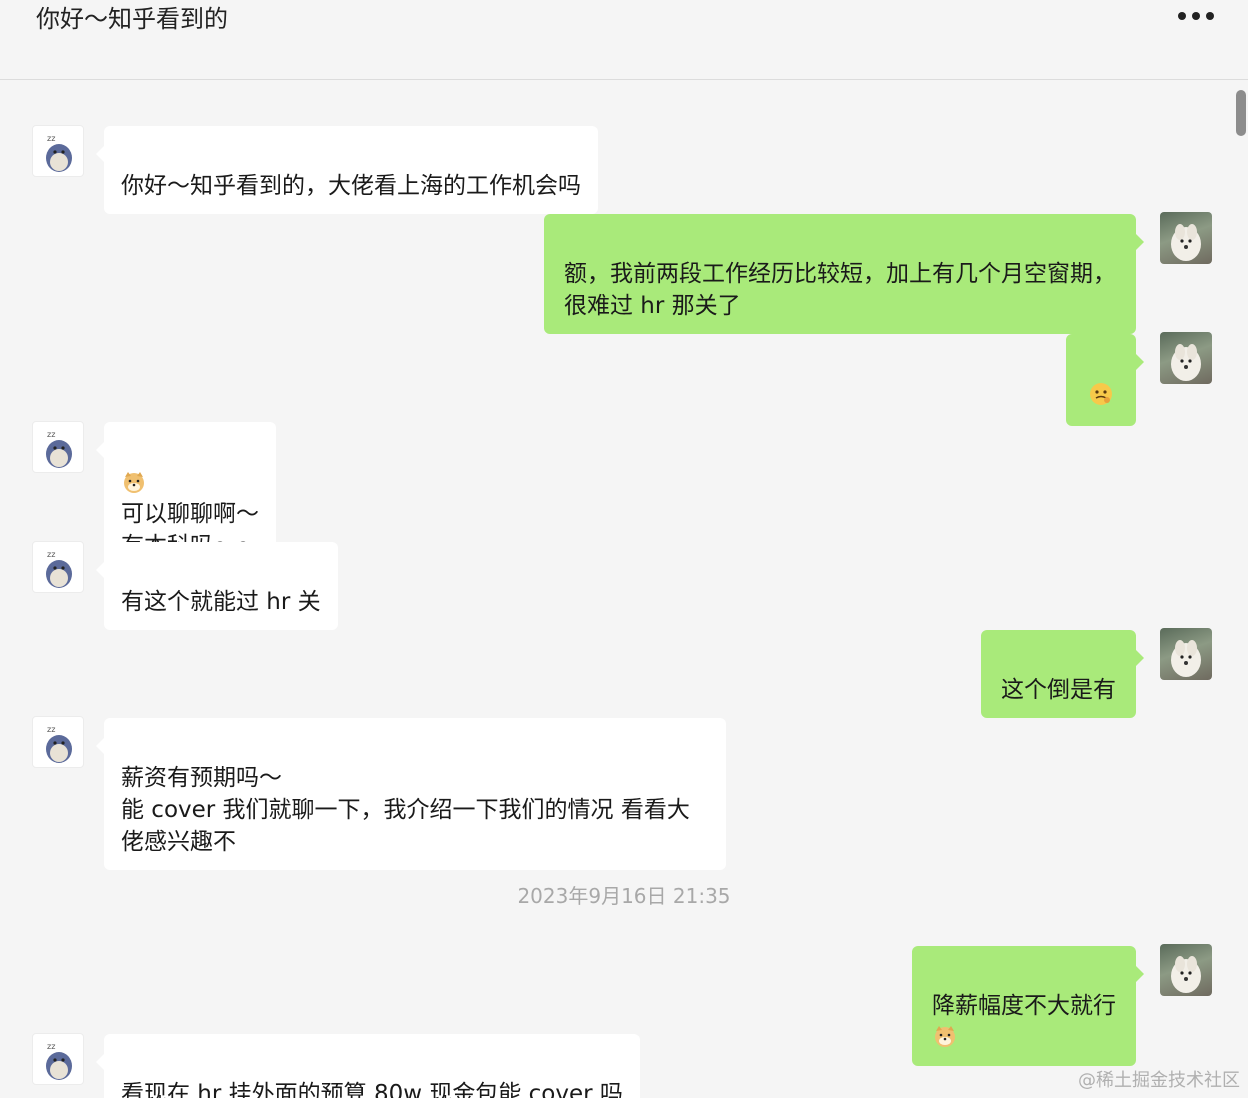  Describe the element at coordinates (1024, 1006) in the screenshot. I see `message-text: 降薪幅度不大就行` at that location.